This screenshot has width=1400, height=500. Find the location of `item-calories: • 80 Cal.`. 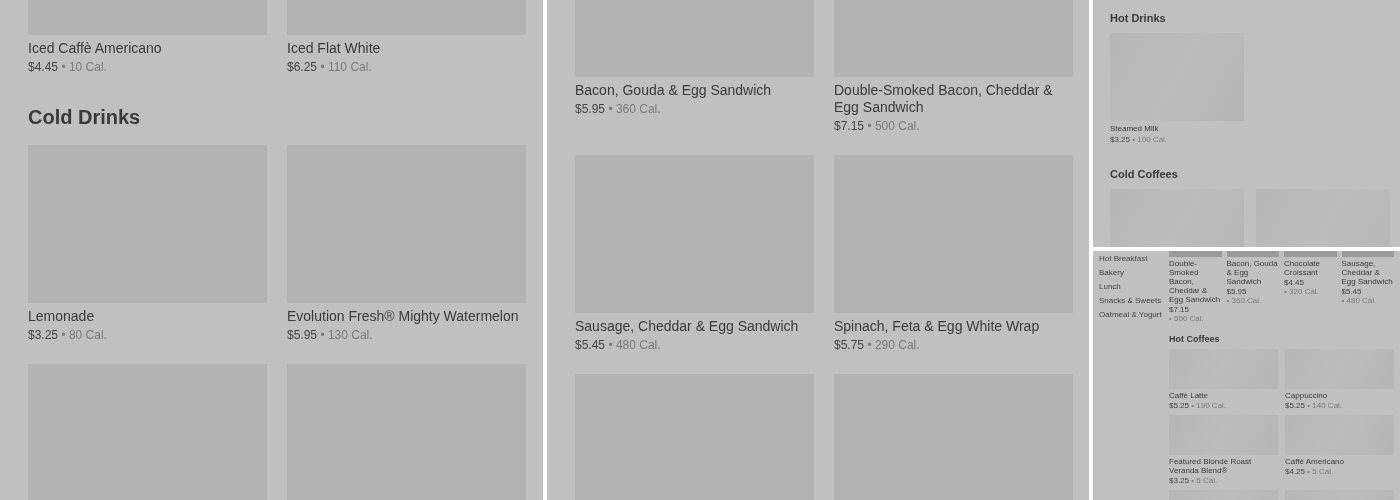

item-calories: • 80 Cal. is located at coordinates (84, 335).